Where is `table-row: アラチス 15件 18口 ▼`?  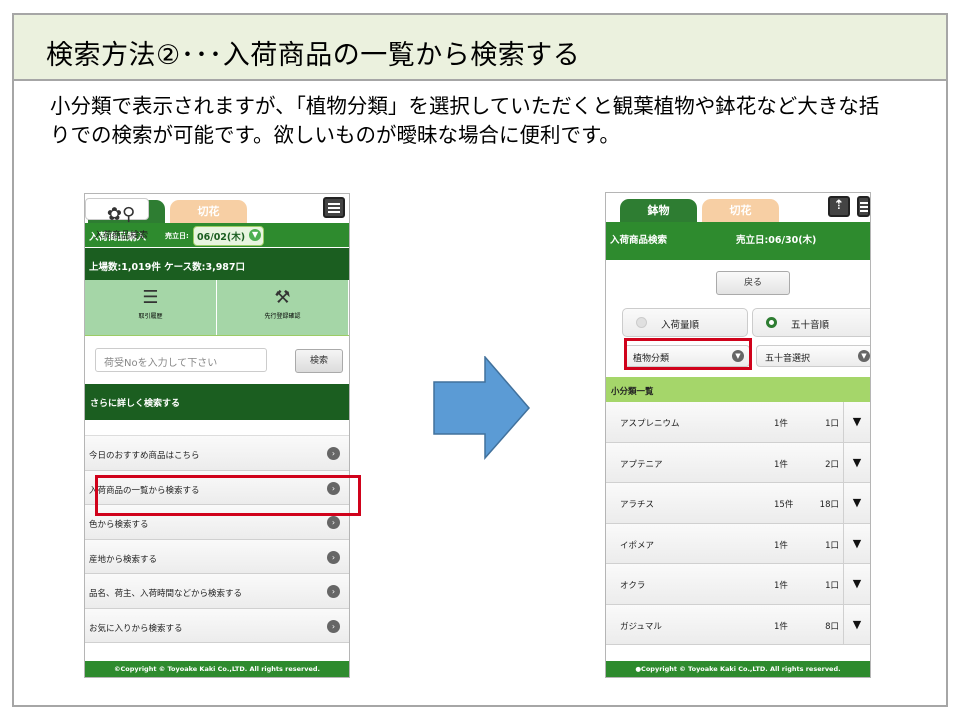
table-row: アラチス 15件 18口 ▼ is located at coordinates (738, 503).